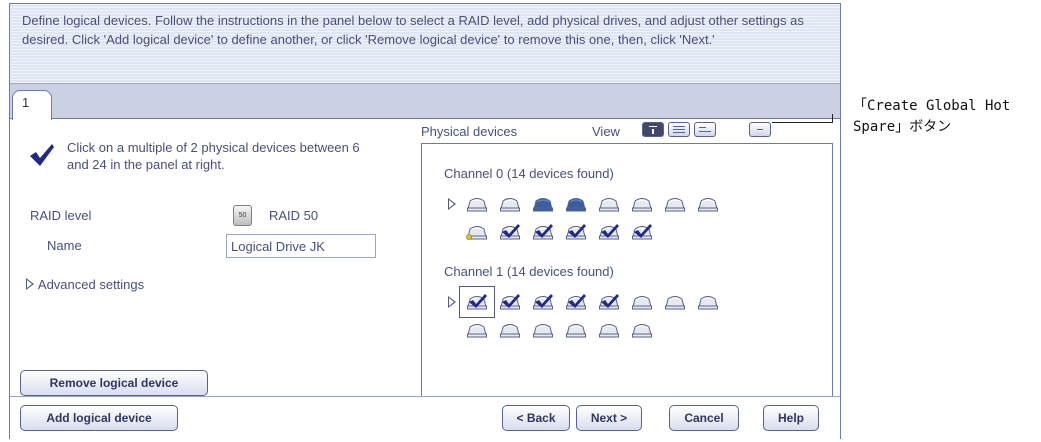 The width and height of the screenshot is (1041, 442). I want to click on help-button: Help, so click(791, 418).